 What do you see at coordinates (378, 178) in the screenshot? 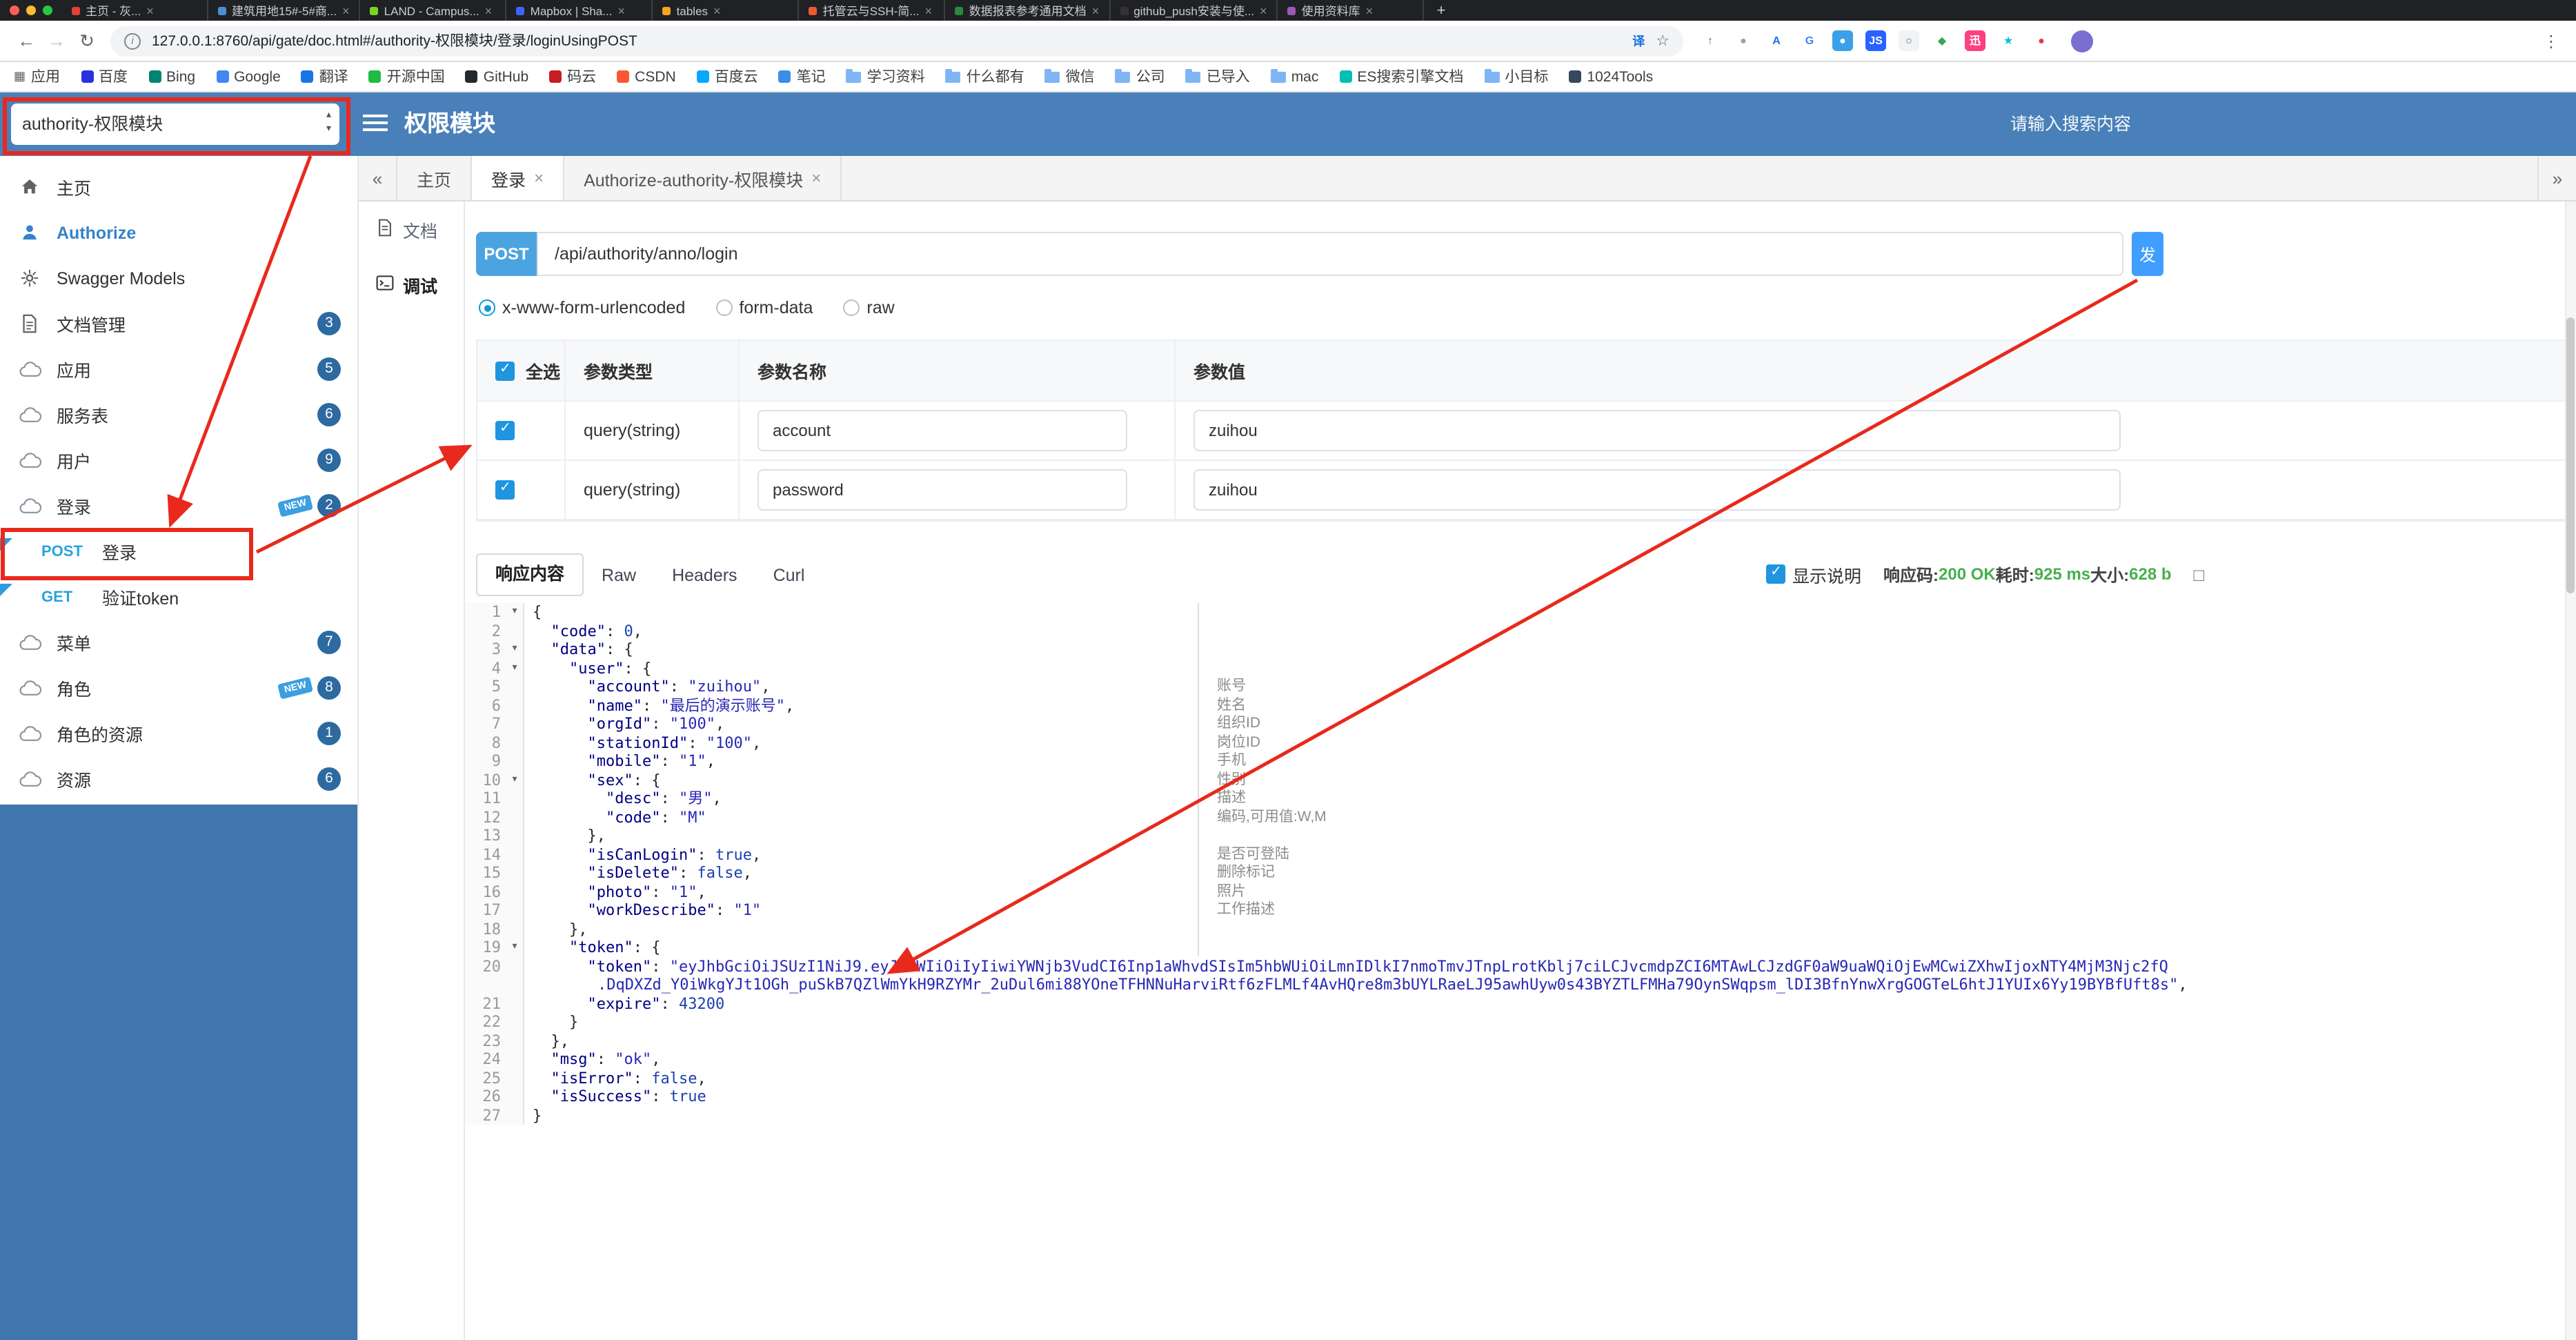
I see `tabs-scroll-left-icon: «` at bounding box center [378, 178].